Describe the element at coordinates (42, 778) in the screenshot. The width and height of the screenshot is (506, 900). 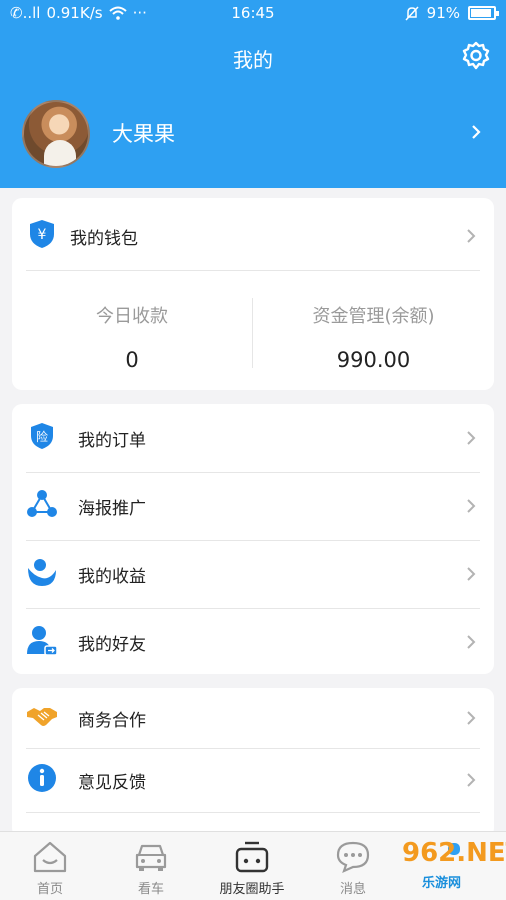
I see `info-icon` at that location.